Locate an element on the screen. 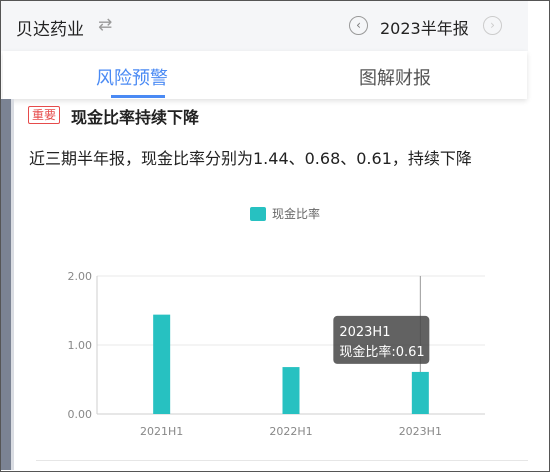 The width and height of the screenshot is (550, 472). alert-title: 现金比率持续下降 is located at coordinates (135, 117).